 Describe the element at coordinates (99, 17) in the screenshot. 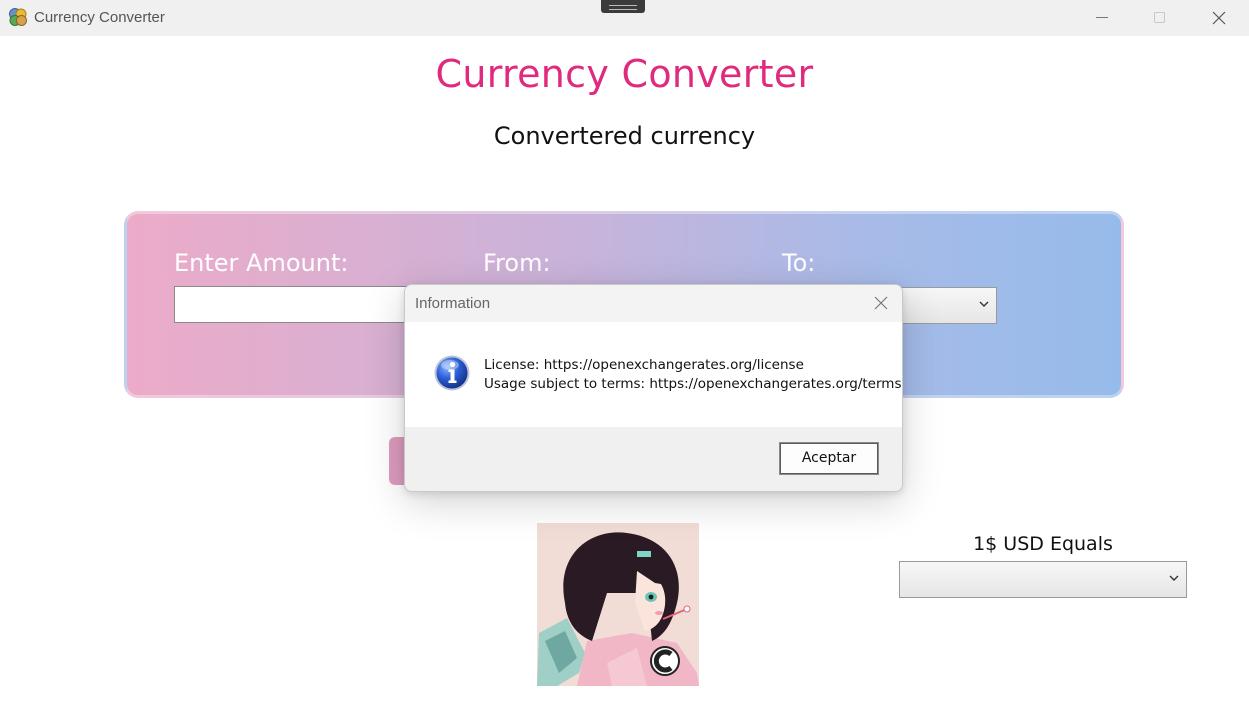

I see `window-title: Currency Converter` at that location.